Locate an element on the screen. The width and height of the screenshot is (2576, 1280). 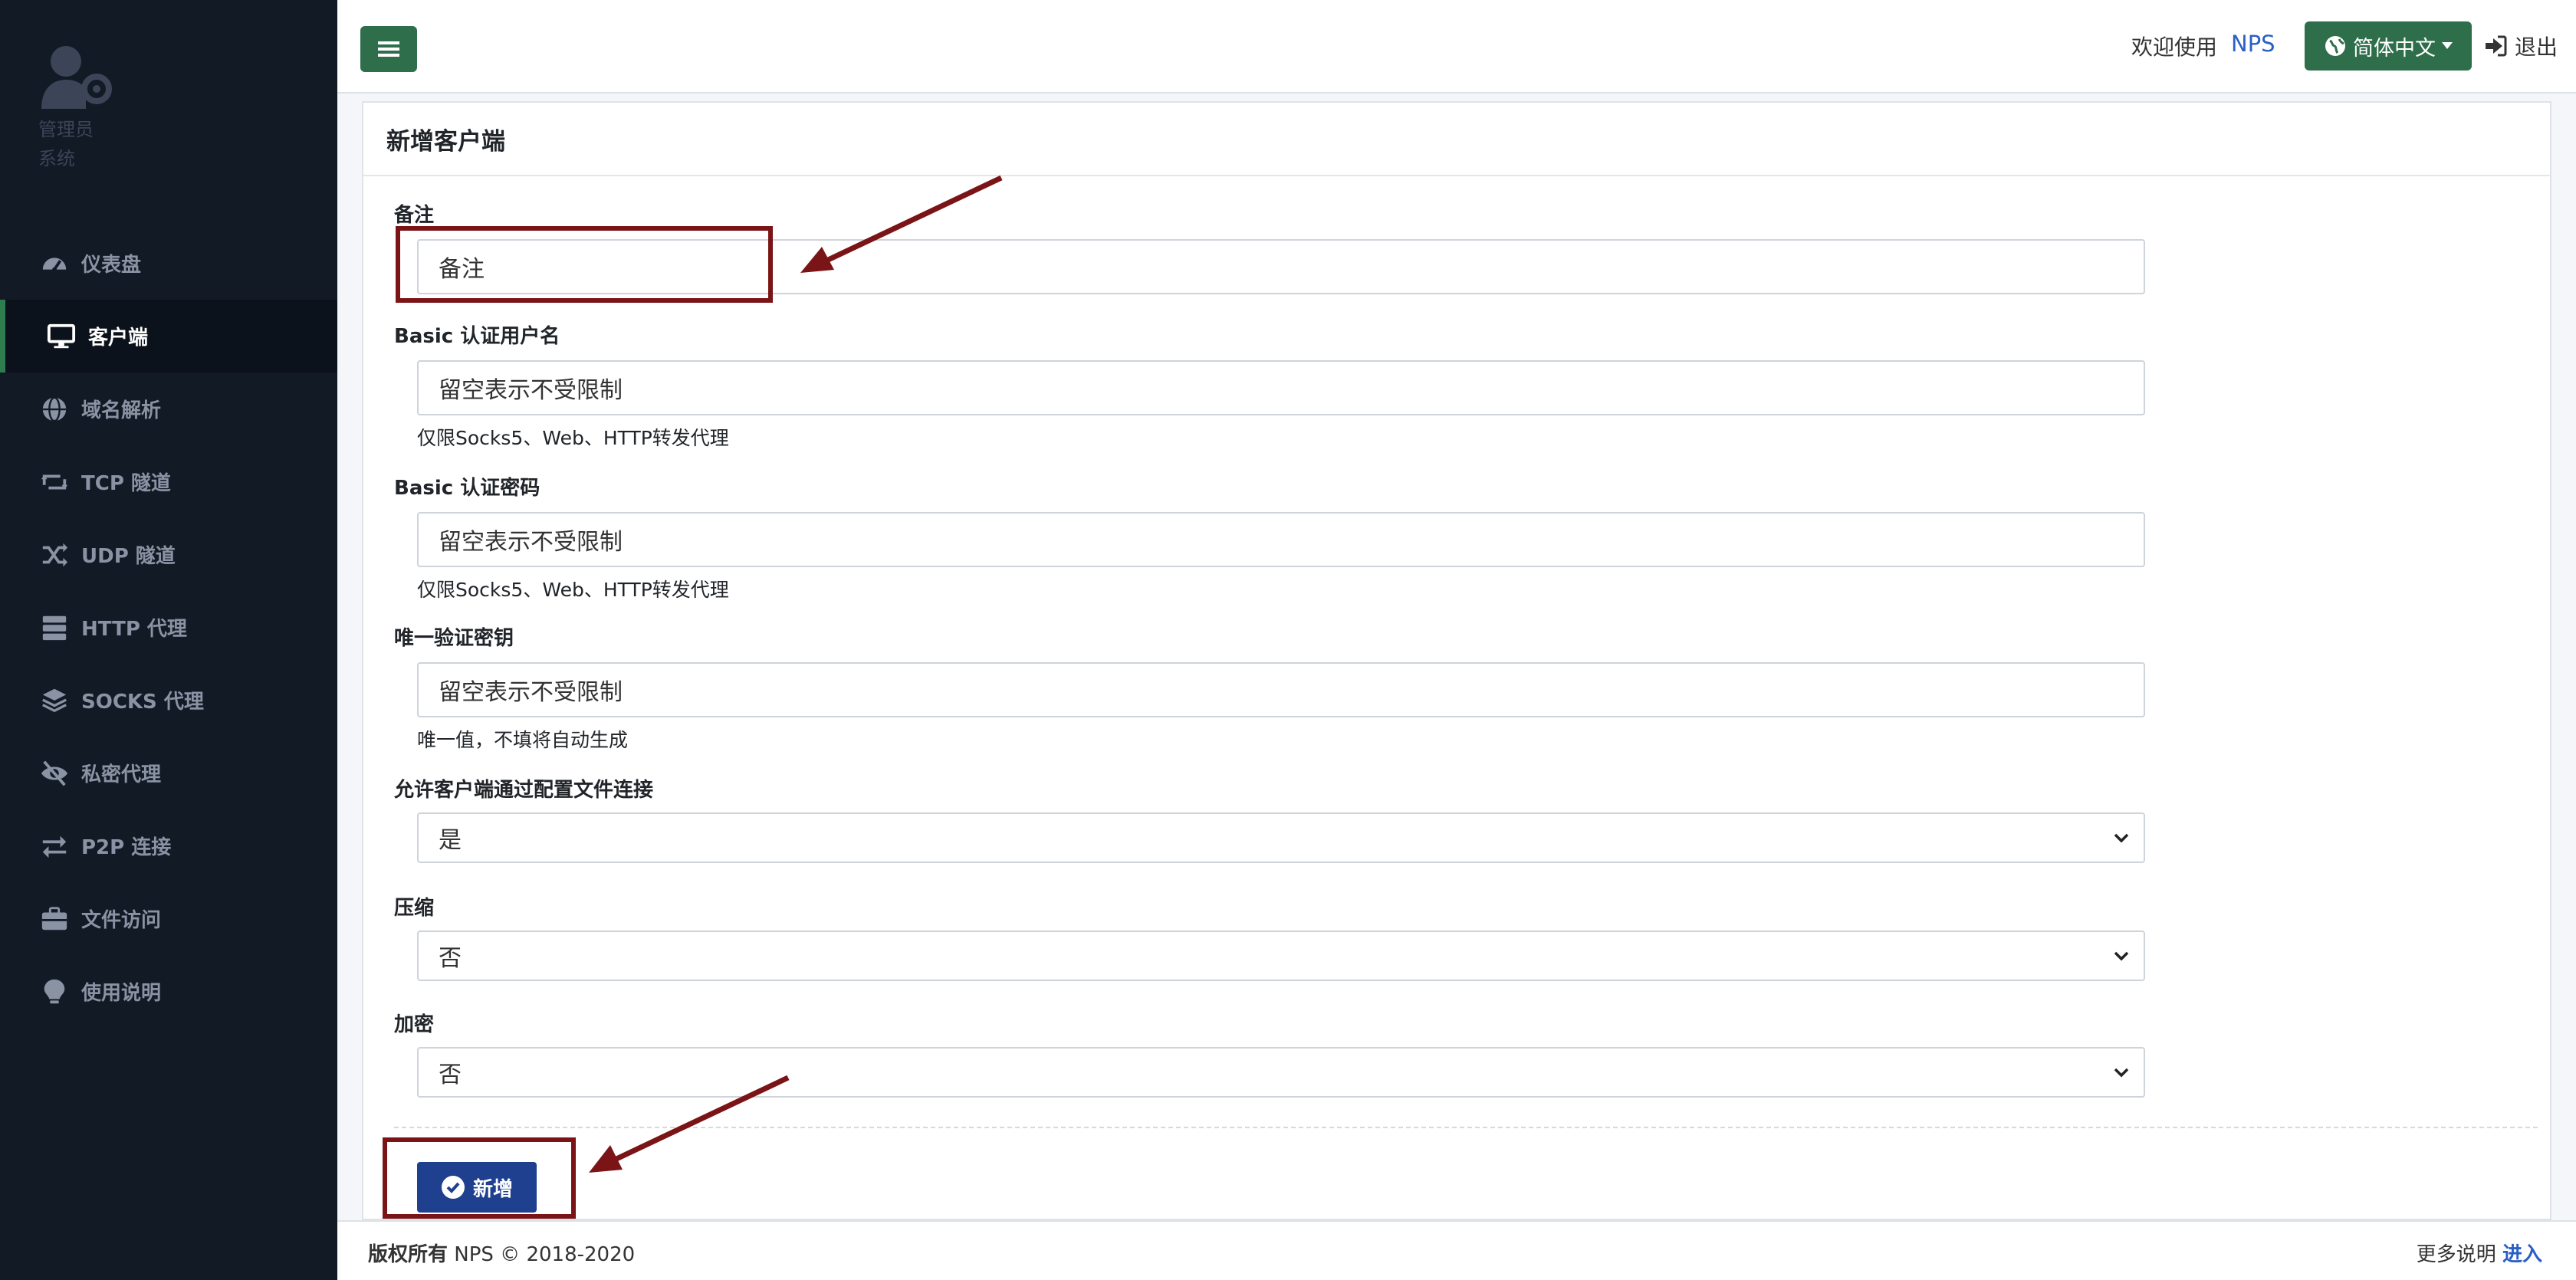
random-icon is located at coordinates (54, 555).